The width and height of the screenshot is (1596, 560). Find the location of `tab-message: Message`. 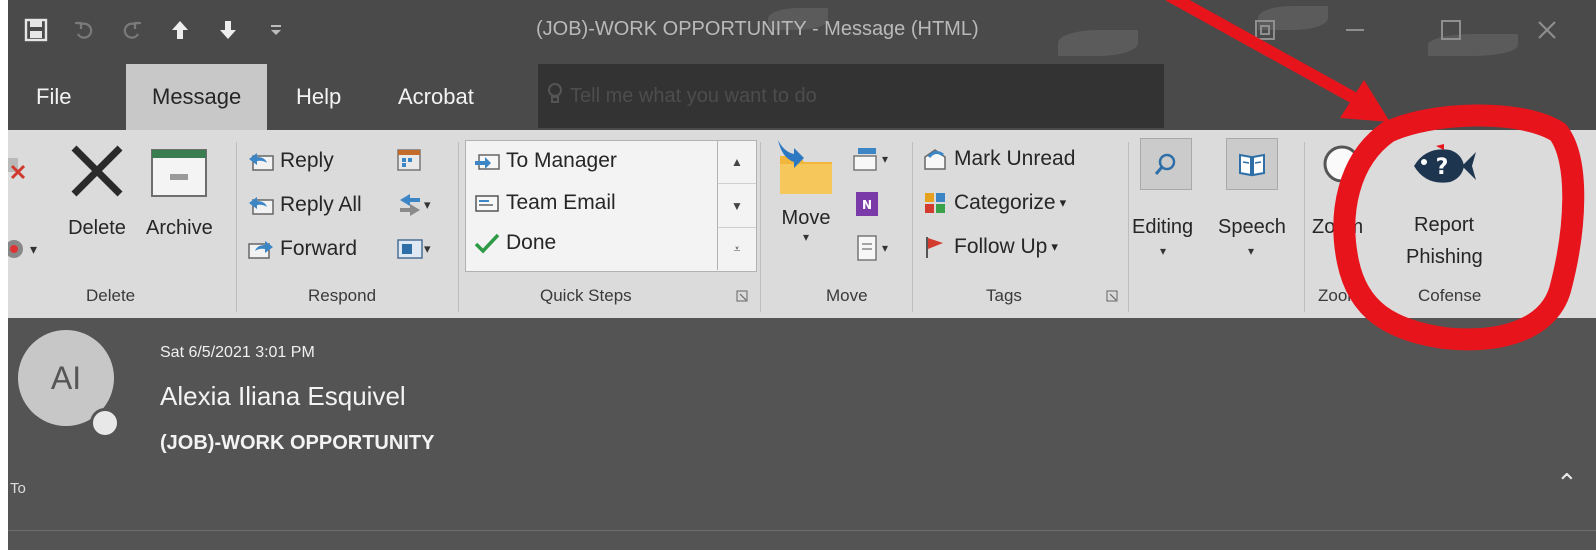

tab-message: Message is located at coordinates (197, 97).